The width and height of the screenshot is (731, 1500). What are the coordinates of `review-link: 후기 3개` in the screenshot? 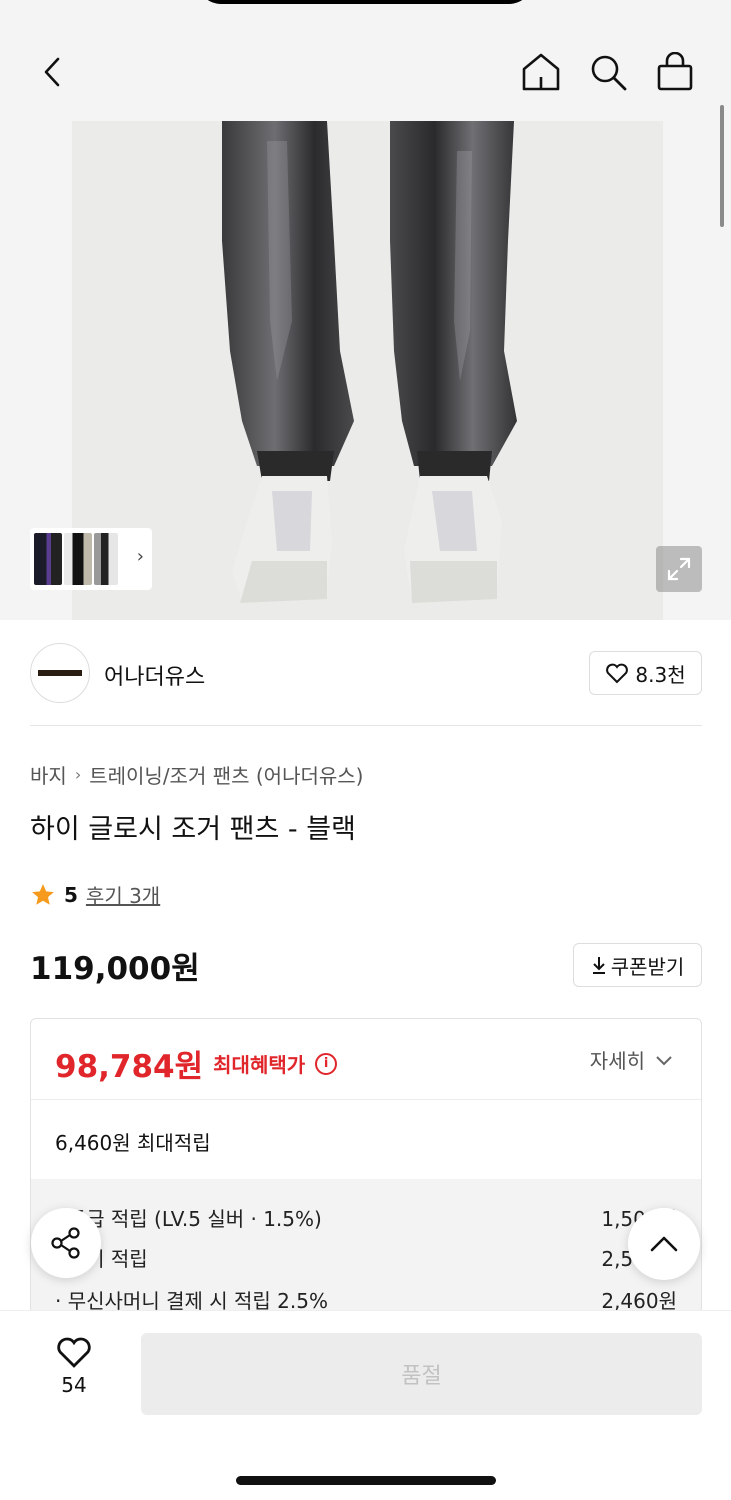 It's located at (123, 894).